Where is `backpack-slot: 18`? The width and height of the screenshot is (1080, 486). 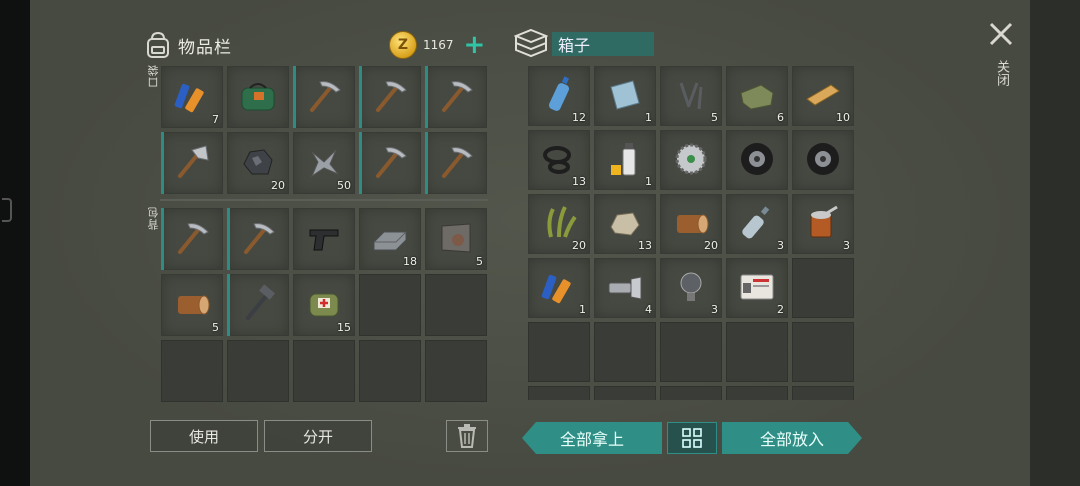 backpack-slot: 18 is located at coordinates (390, 239).